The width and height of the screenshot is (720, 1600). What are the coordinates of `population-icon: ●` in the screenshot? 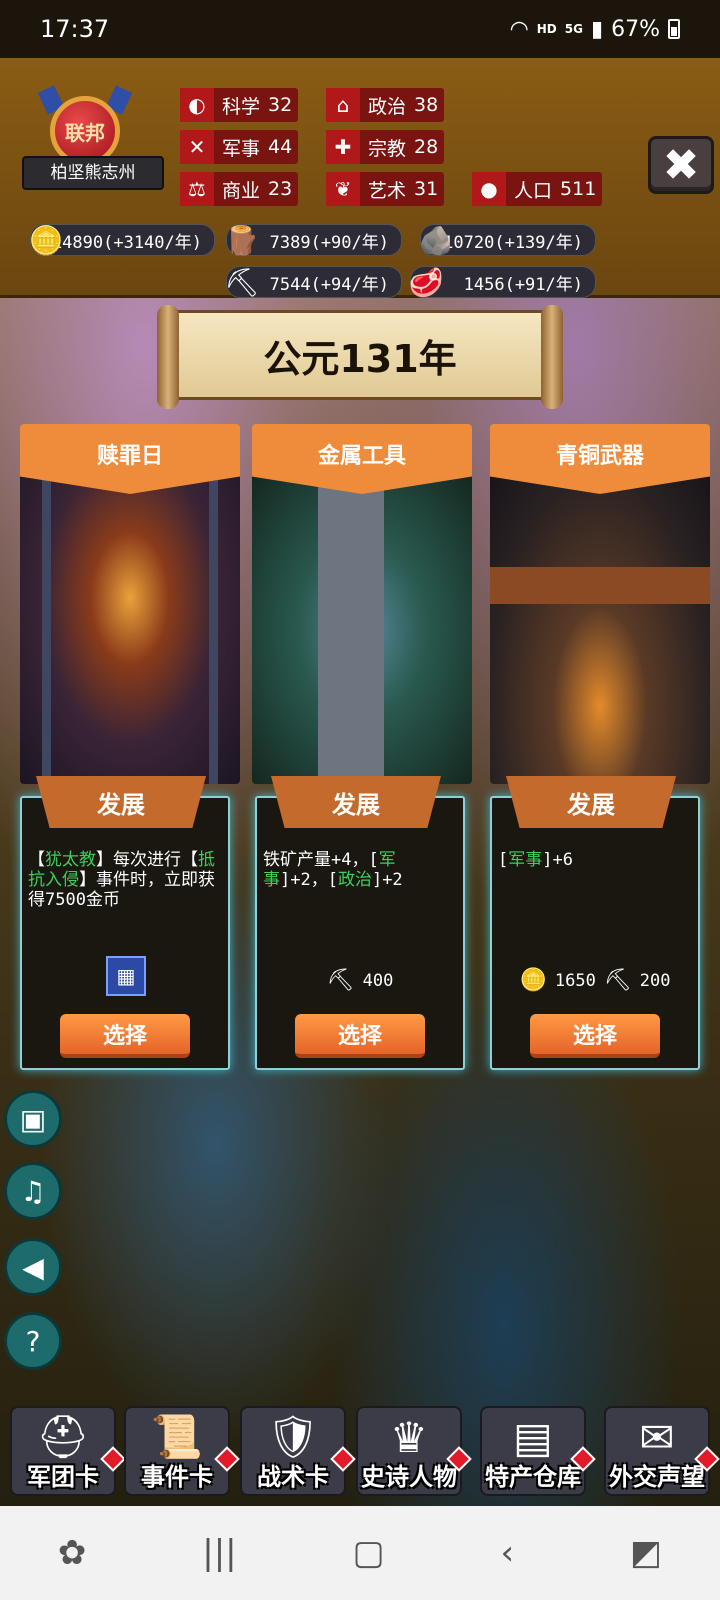 It's located at (489, 189).